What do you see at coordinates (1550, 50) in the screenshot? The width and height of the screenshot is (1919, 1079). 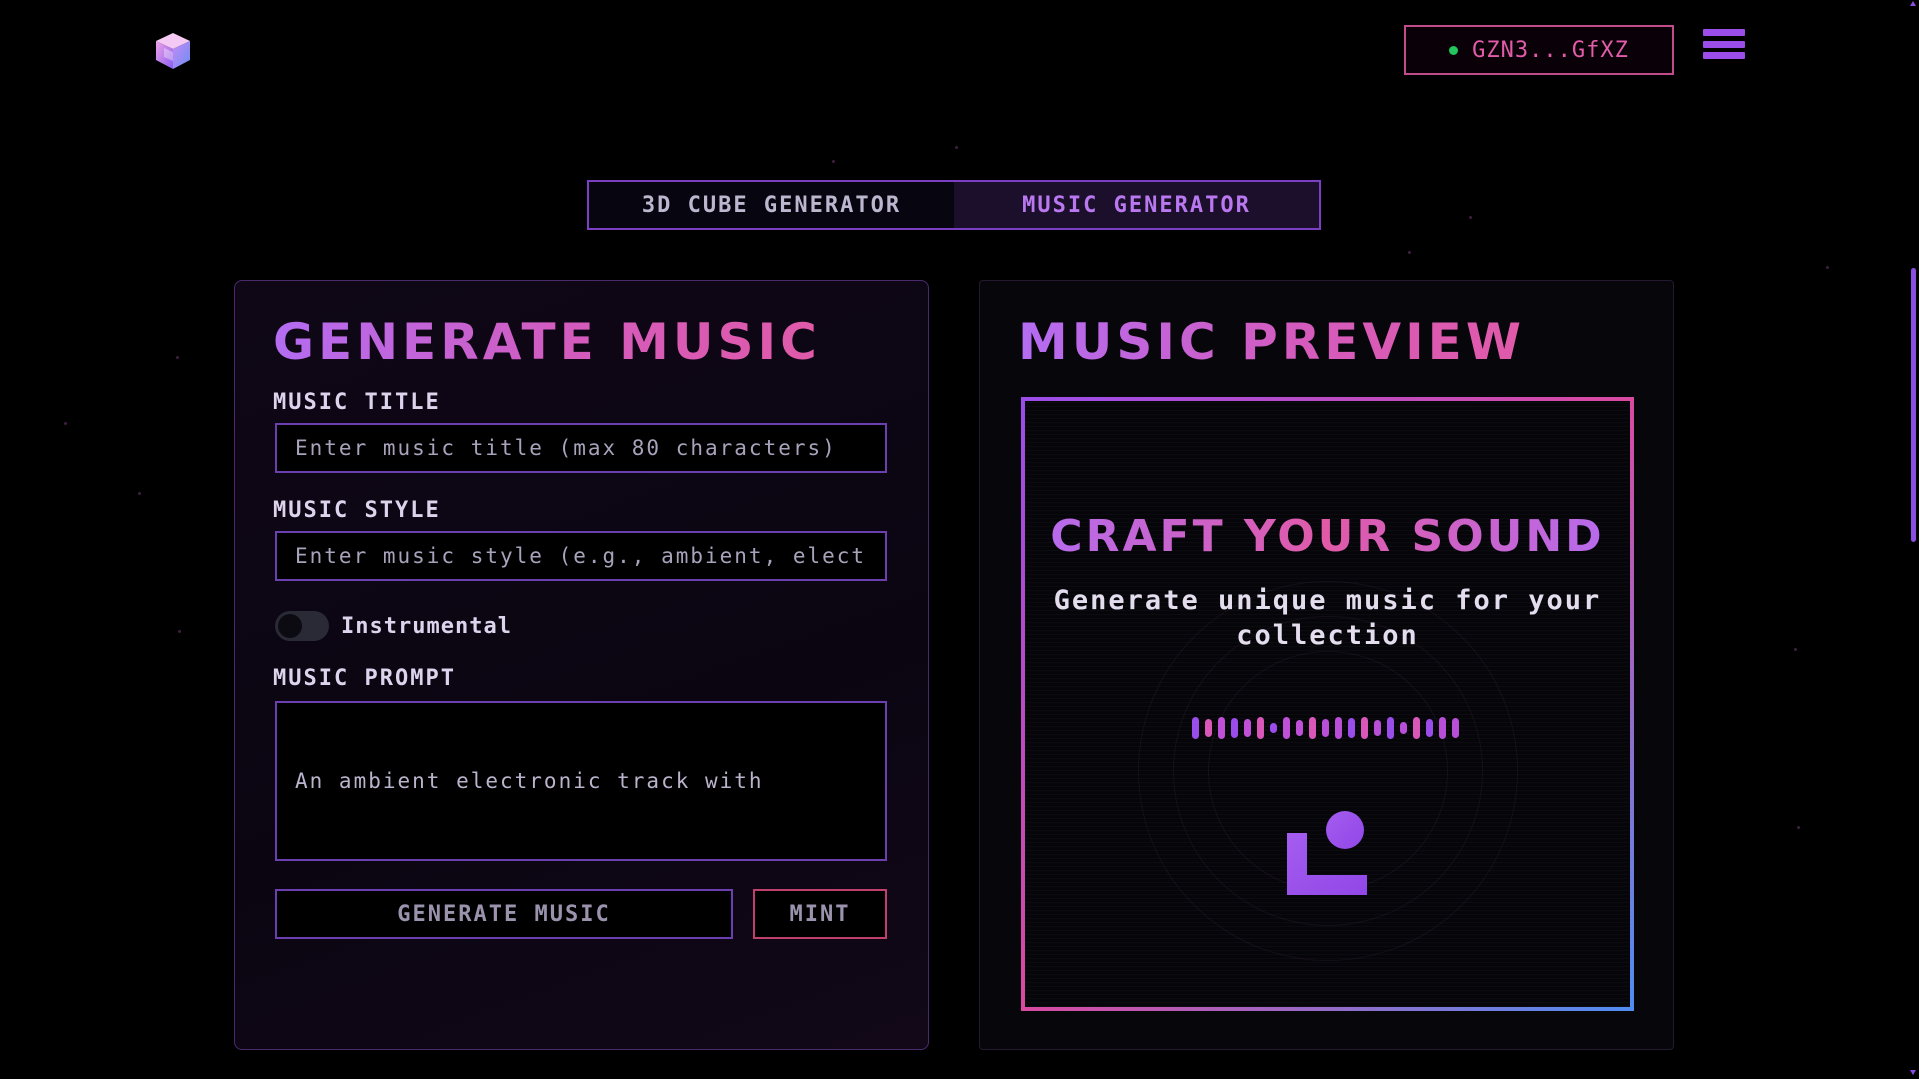 I see `wallet-address: GZN3...GfXZ` at bounding box center [1550, 50].